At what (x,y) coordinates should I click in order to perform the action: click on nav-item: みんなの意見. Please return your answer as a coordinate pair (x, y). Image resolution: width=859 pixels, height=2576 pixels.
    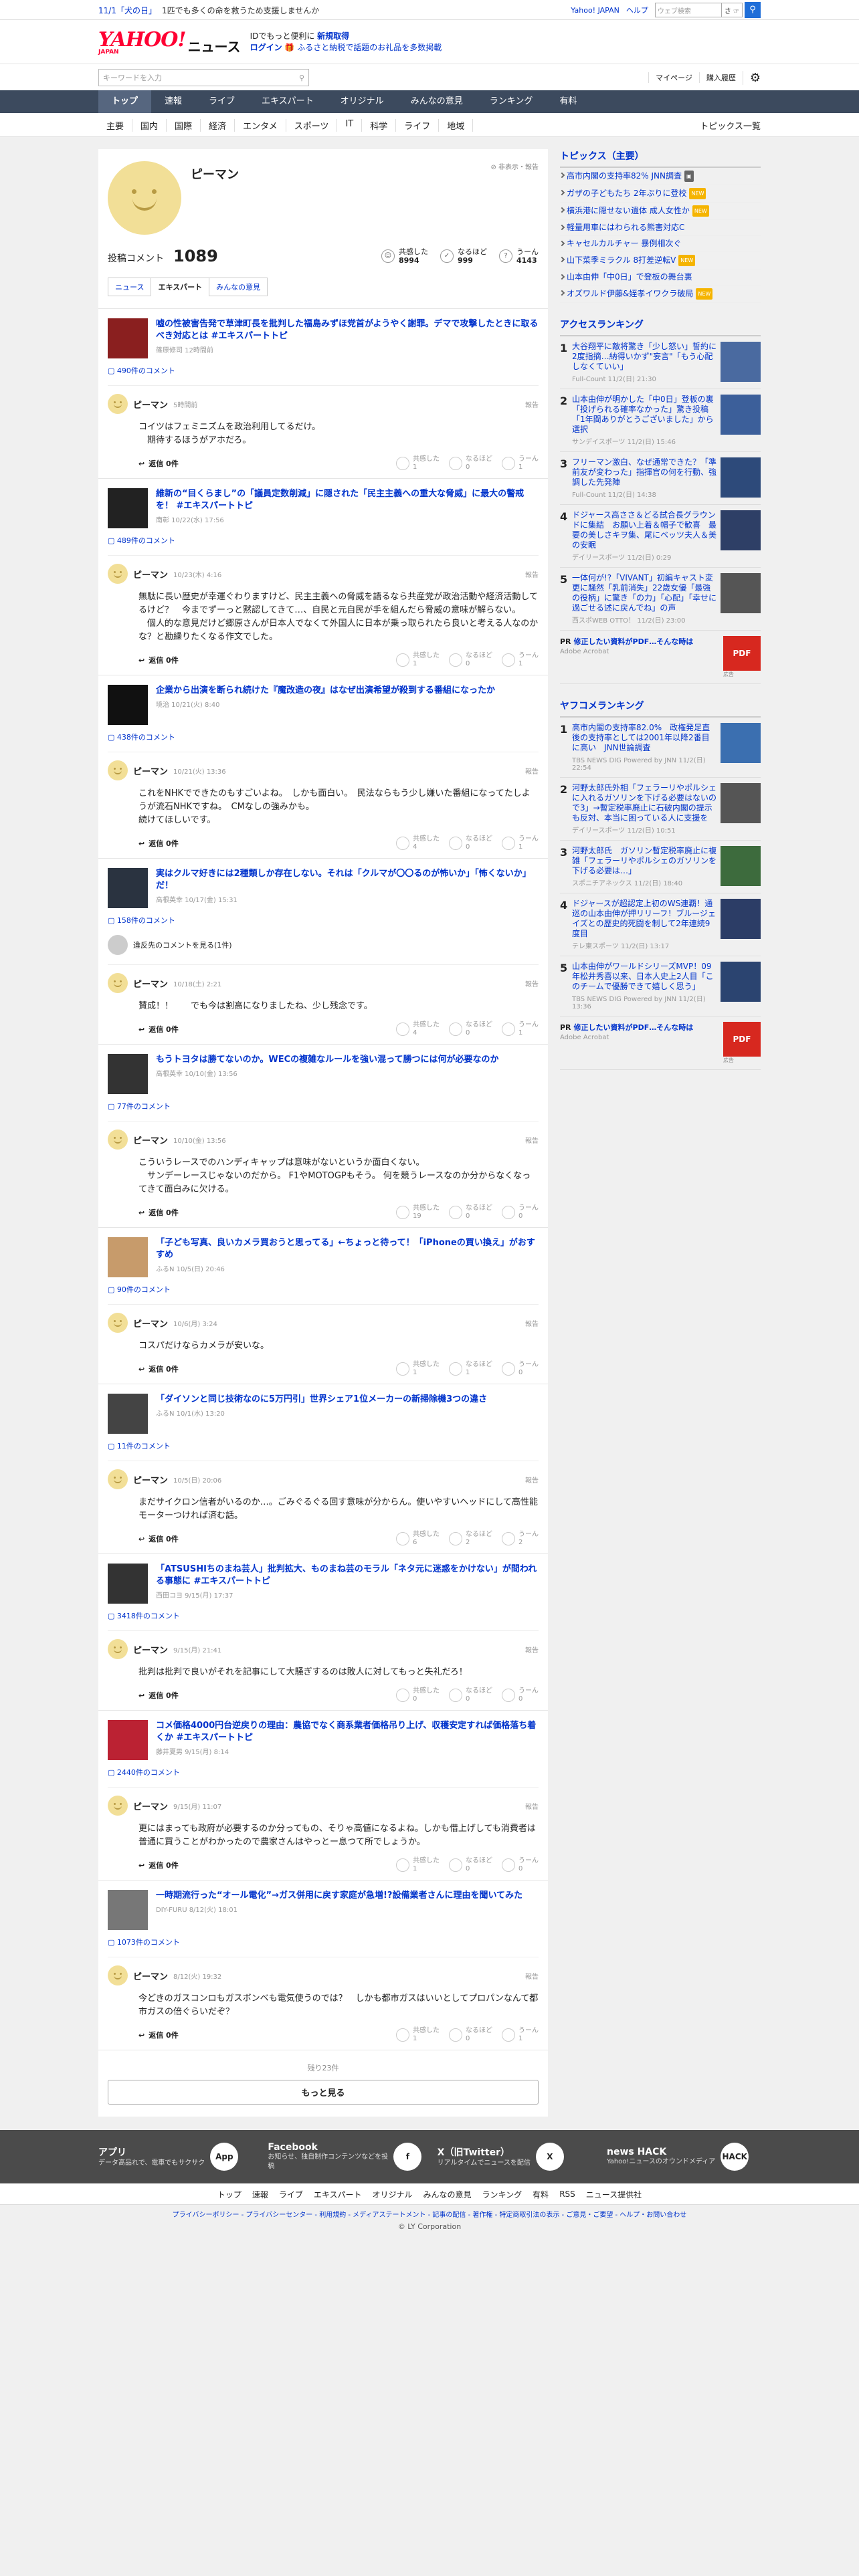
    Looking at the image, I should click on (437, 102).